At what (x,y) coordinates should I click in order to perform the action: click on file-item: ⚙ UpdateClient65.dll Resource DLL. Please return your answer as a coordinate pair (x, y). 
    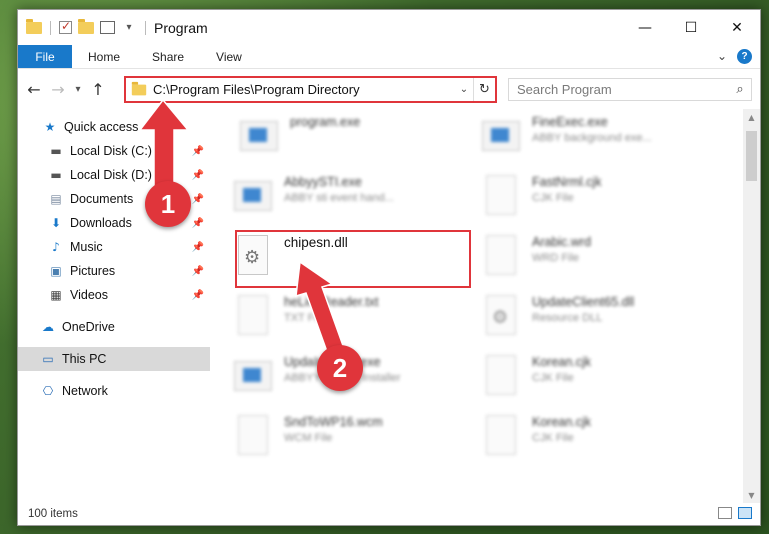
    Looking at the image, I should click on (600, 321).